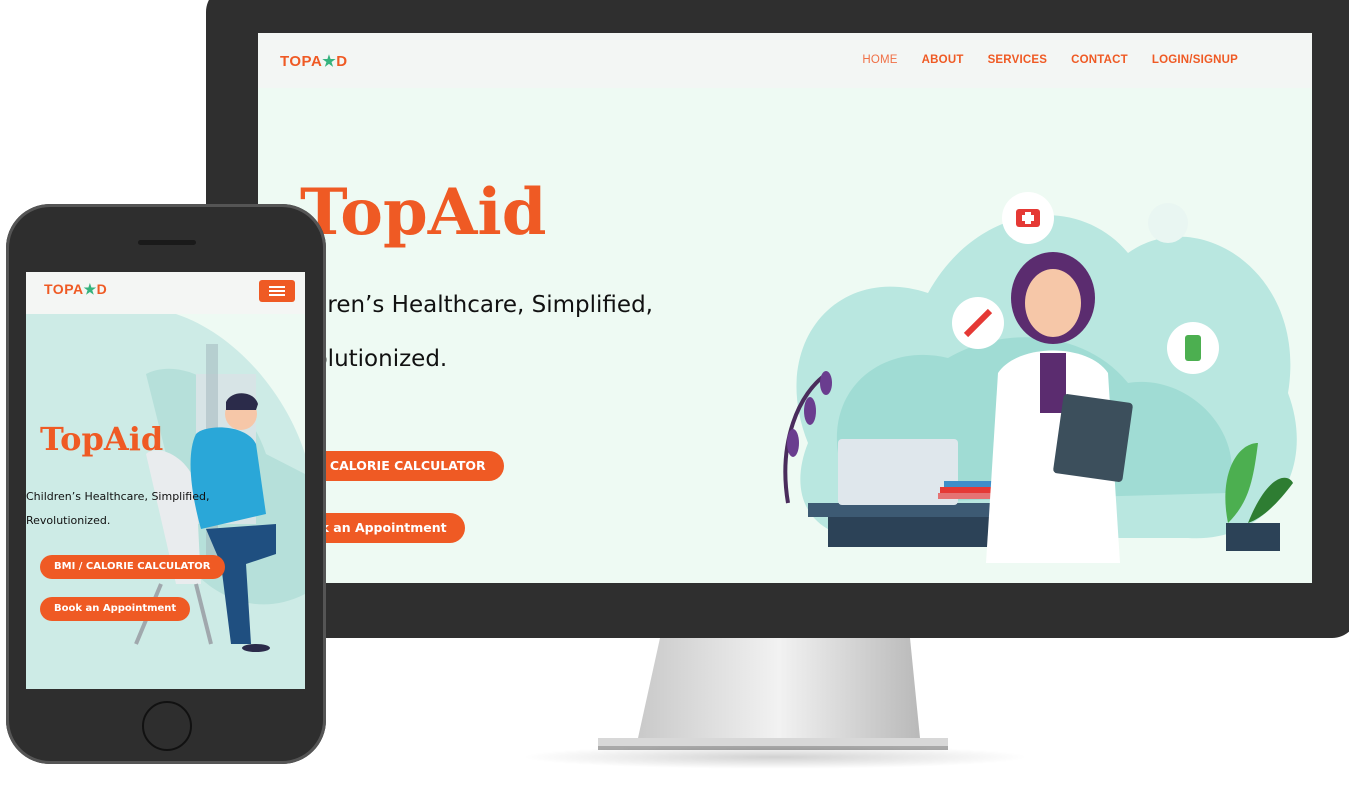 This screenshot has width=1349, height=786. What do you see at coordinates (115, 609) in the screenshot?
I see `mobile-book-appointment-button: Book an Appointment` at bounding box center [115, 609].